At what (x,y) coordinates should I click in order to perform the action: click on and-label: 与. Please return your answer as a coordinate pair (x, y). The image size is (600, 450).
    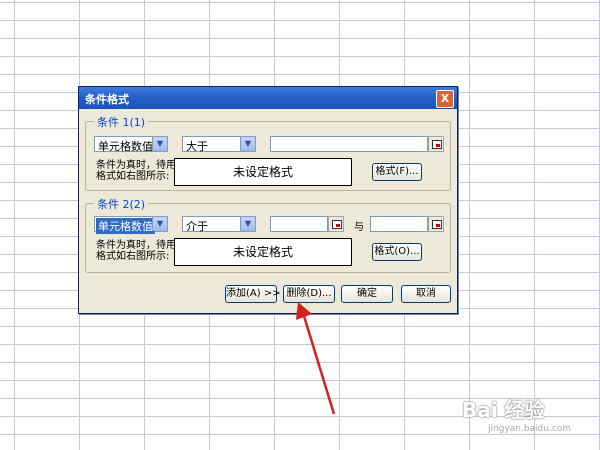
    Looking at the image, I should click on (359, 227).